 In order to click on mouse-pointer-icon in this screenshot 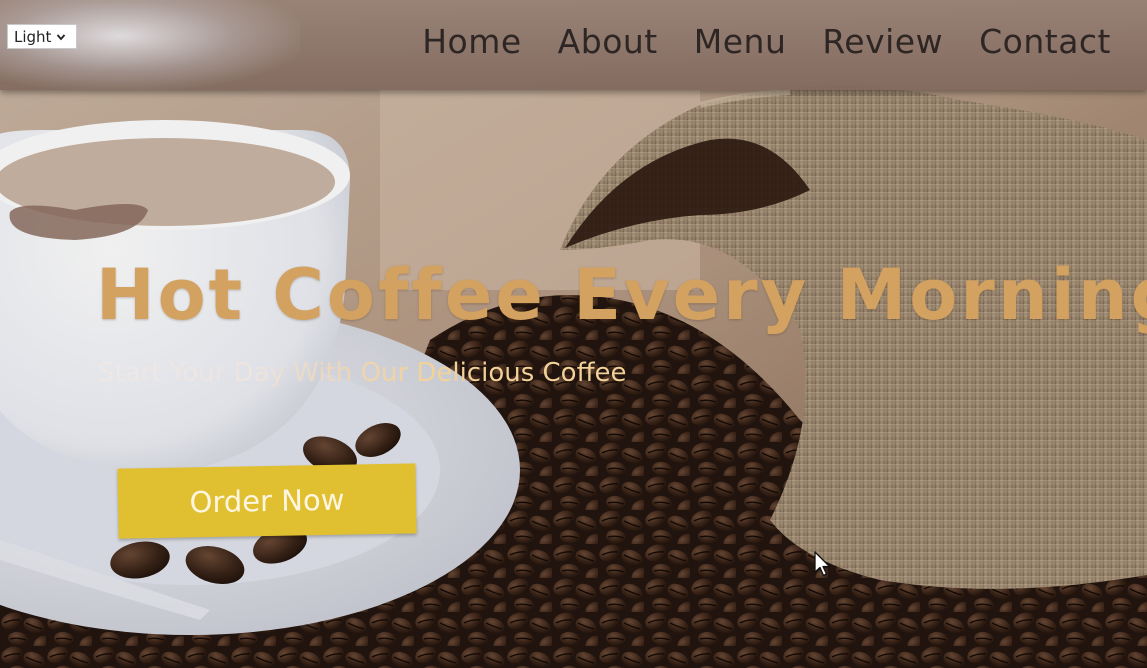, I will do `click(822, 564)`.